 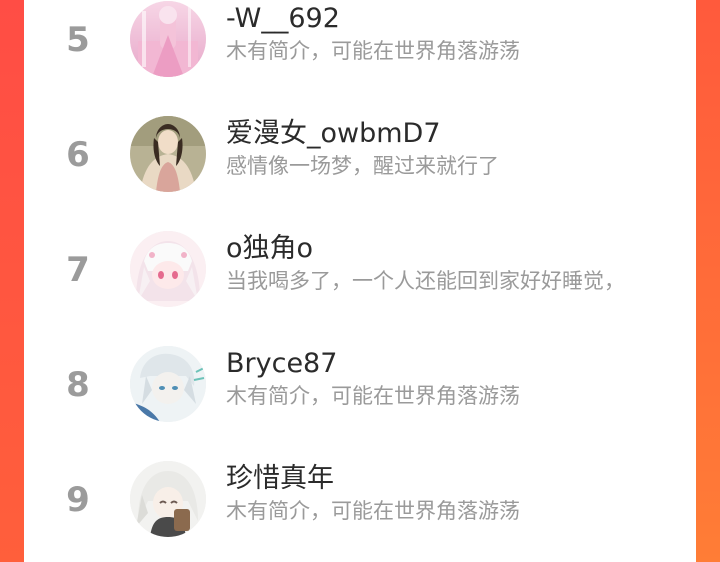 What do you see at coordinates (281, 364) in the screenshot?
I see `user-name: Bryce87` at bounding box center [281, 364].